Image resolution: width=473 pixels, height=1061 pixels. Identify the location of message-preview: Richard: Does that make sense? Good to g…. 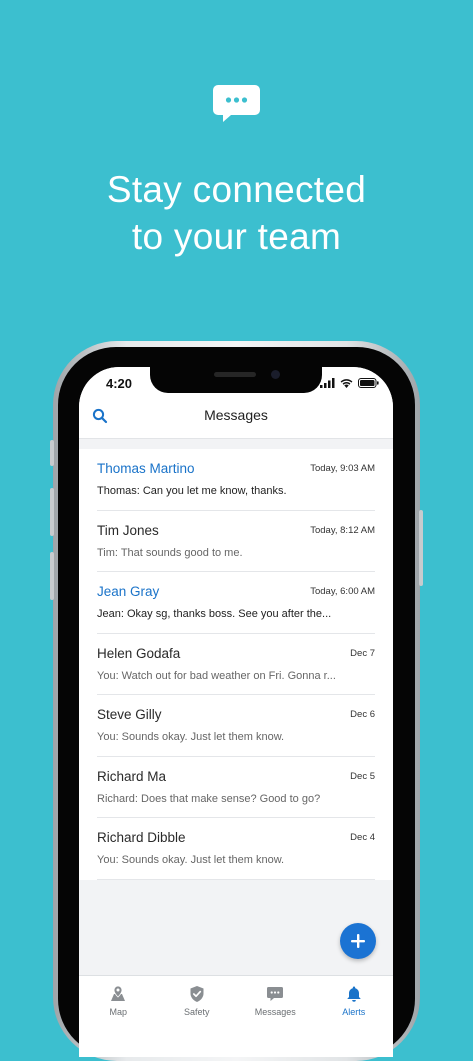
(209, 798).